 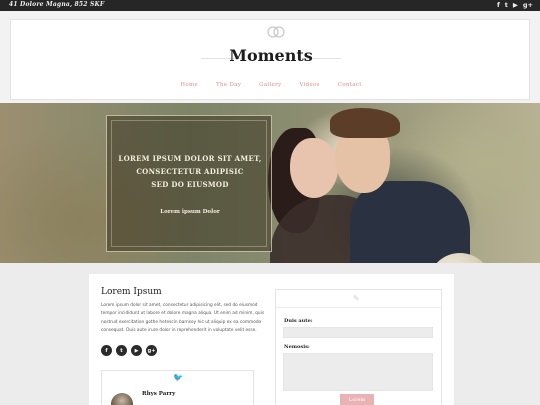 I want to click on top-social-links: f t ▶ g+, so click(x=515, y=5).